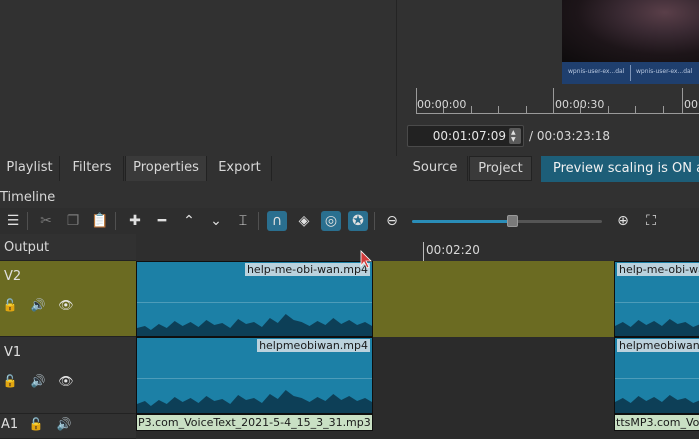  I want to click on clip-v1-a: helpmeobiwan.mp4, so click(254, 375).